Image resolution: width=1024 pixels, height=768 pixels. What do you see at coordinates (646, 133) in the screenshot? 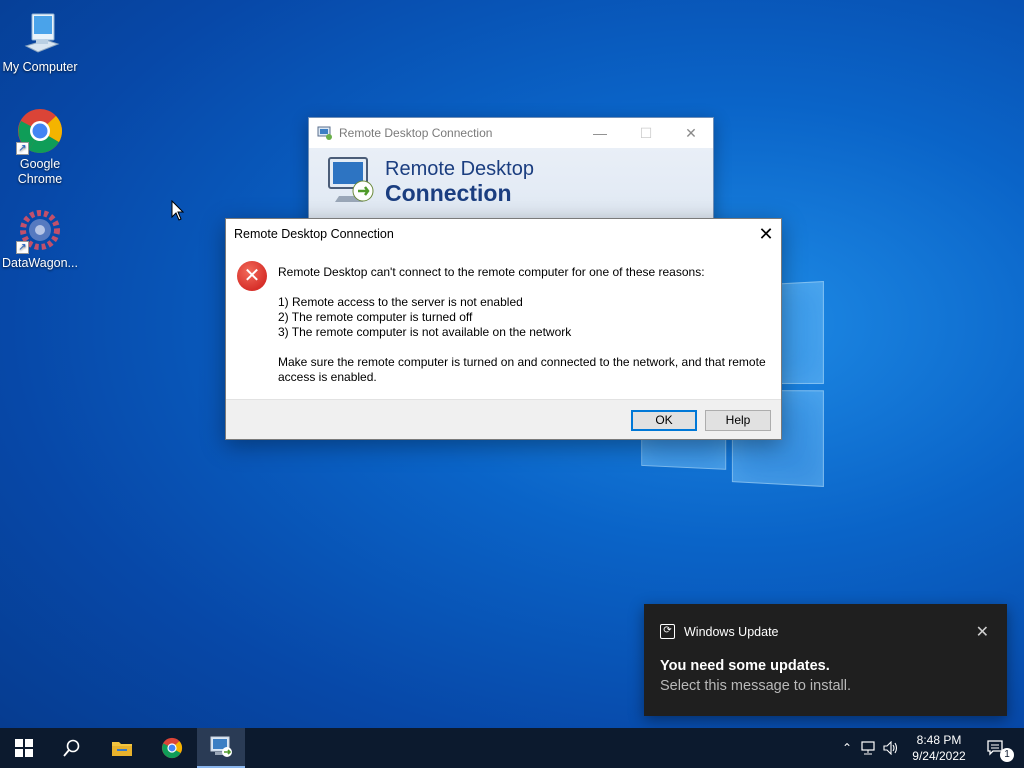
I see `maximize-button: ☐` at bounding box center [646, 133].